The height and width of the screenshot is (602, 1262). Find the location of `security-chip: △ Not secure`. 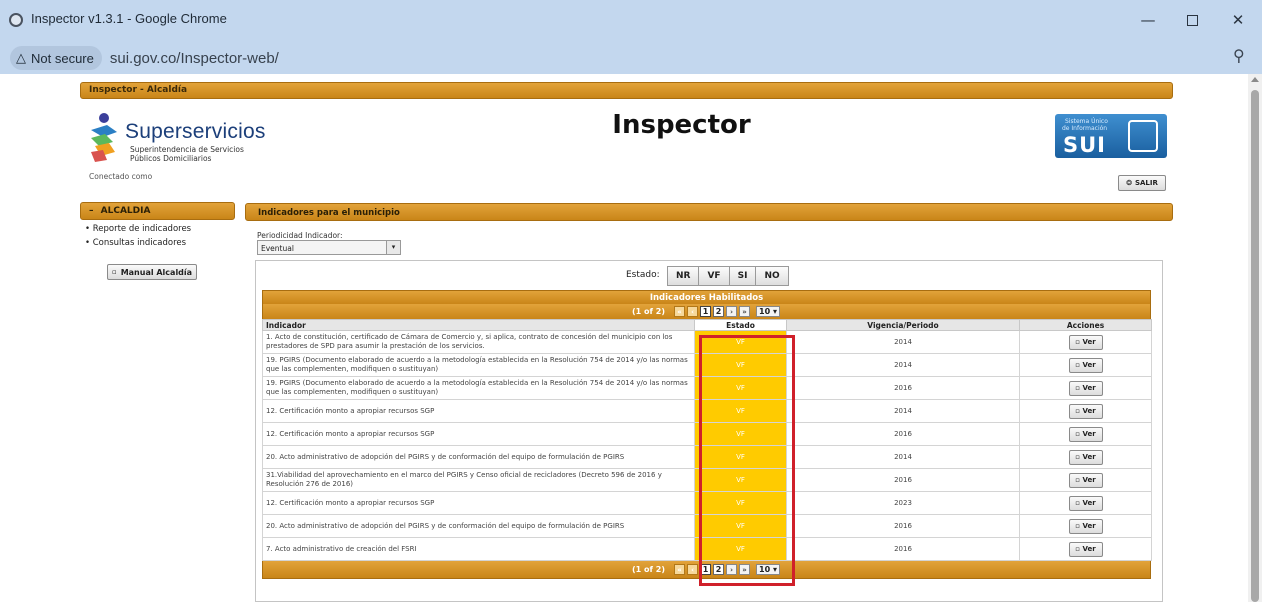

security-chip: △ Not secure is located at coordinates (56, 58).